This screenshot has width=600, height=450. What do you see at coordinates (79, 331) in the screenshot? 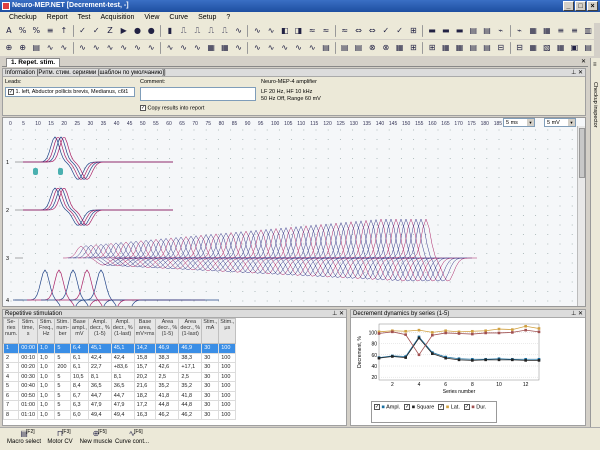
I see `column-header: Base ampl., mV` at bounding box center [79, 331].